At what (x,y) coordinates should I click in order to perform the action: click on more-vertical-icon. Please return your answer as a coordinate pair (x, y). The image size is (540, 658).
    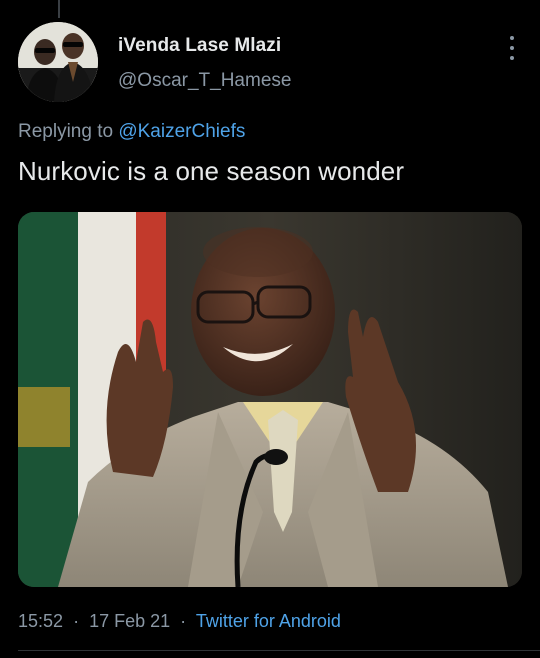
    Looking at the image, I should click on (512, 48).